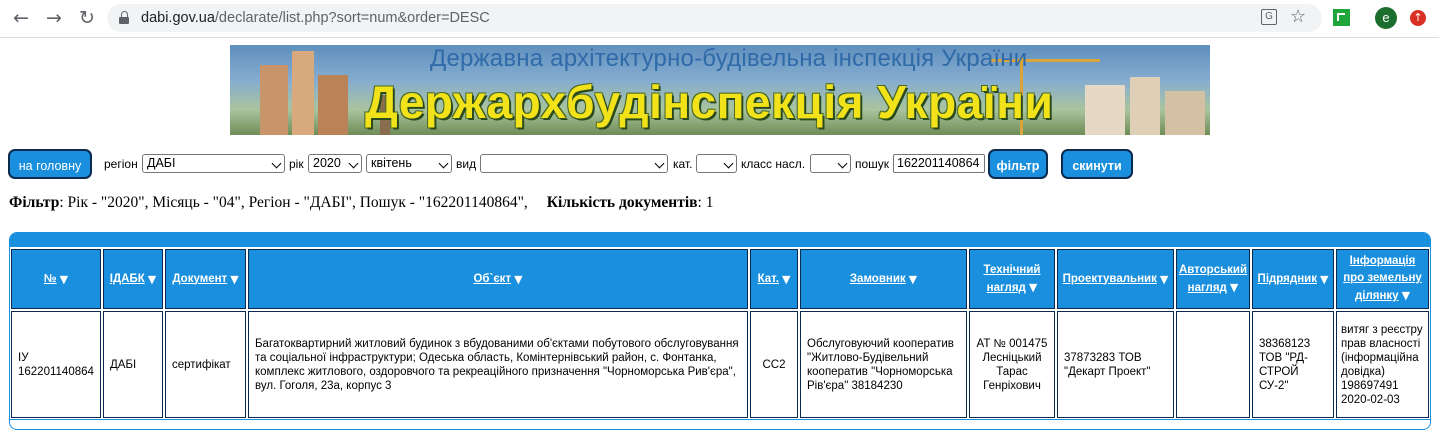 Image resolution: width=1439 pixels, height=434 pixels. Describe the element at coordinates (21, 18) in the screenshot. I see `back-arrow-icon: ←` at that location.